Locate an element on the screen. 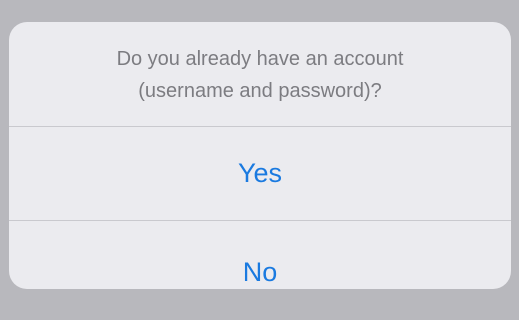 This screenshot has height=320, width=519. alert-message-line-2: (username and password)? is located at coordinates (260, 91).